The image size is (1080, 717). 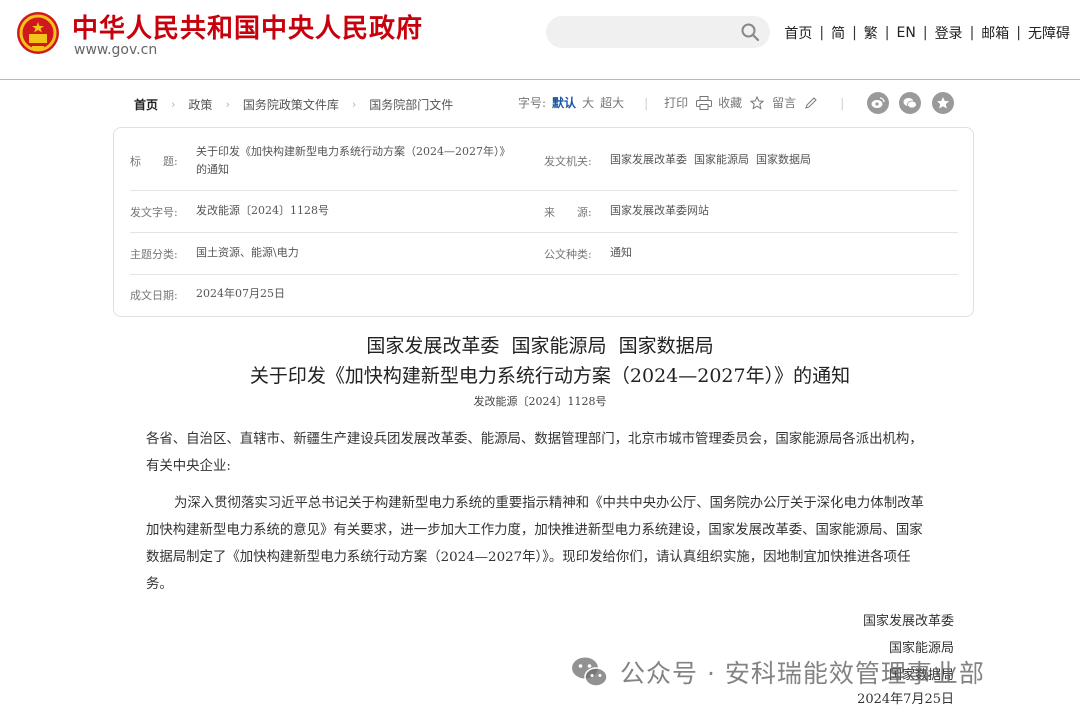 What do you see at coordinates (943, 103) in the screenshot?
I see `qzone-share-icon` at bounding box center [943, 103].